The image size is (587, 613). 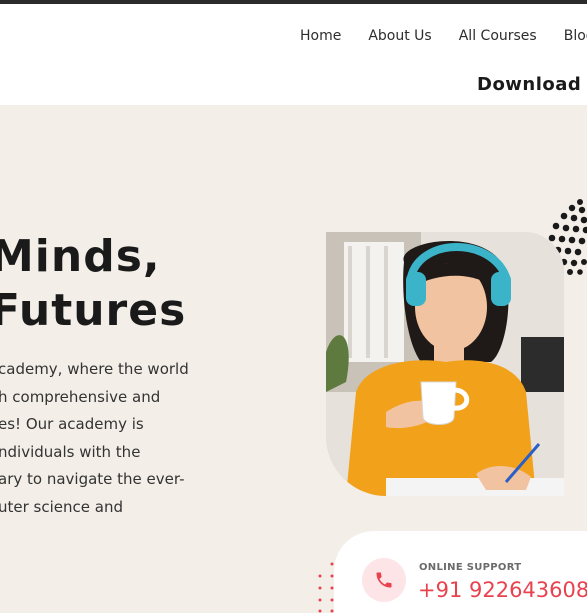 I want to click on hero-title-line1: Minds,, so click(x=80, y=256).